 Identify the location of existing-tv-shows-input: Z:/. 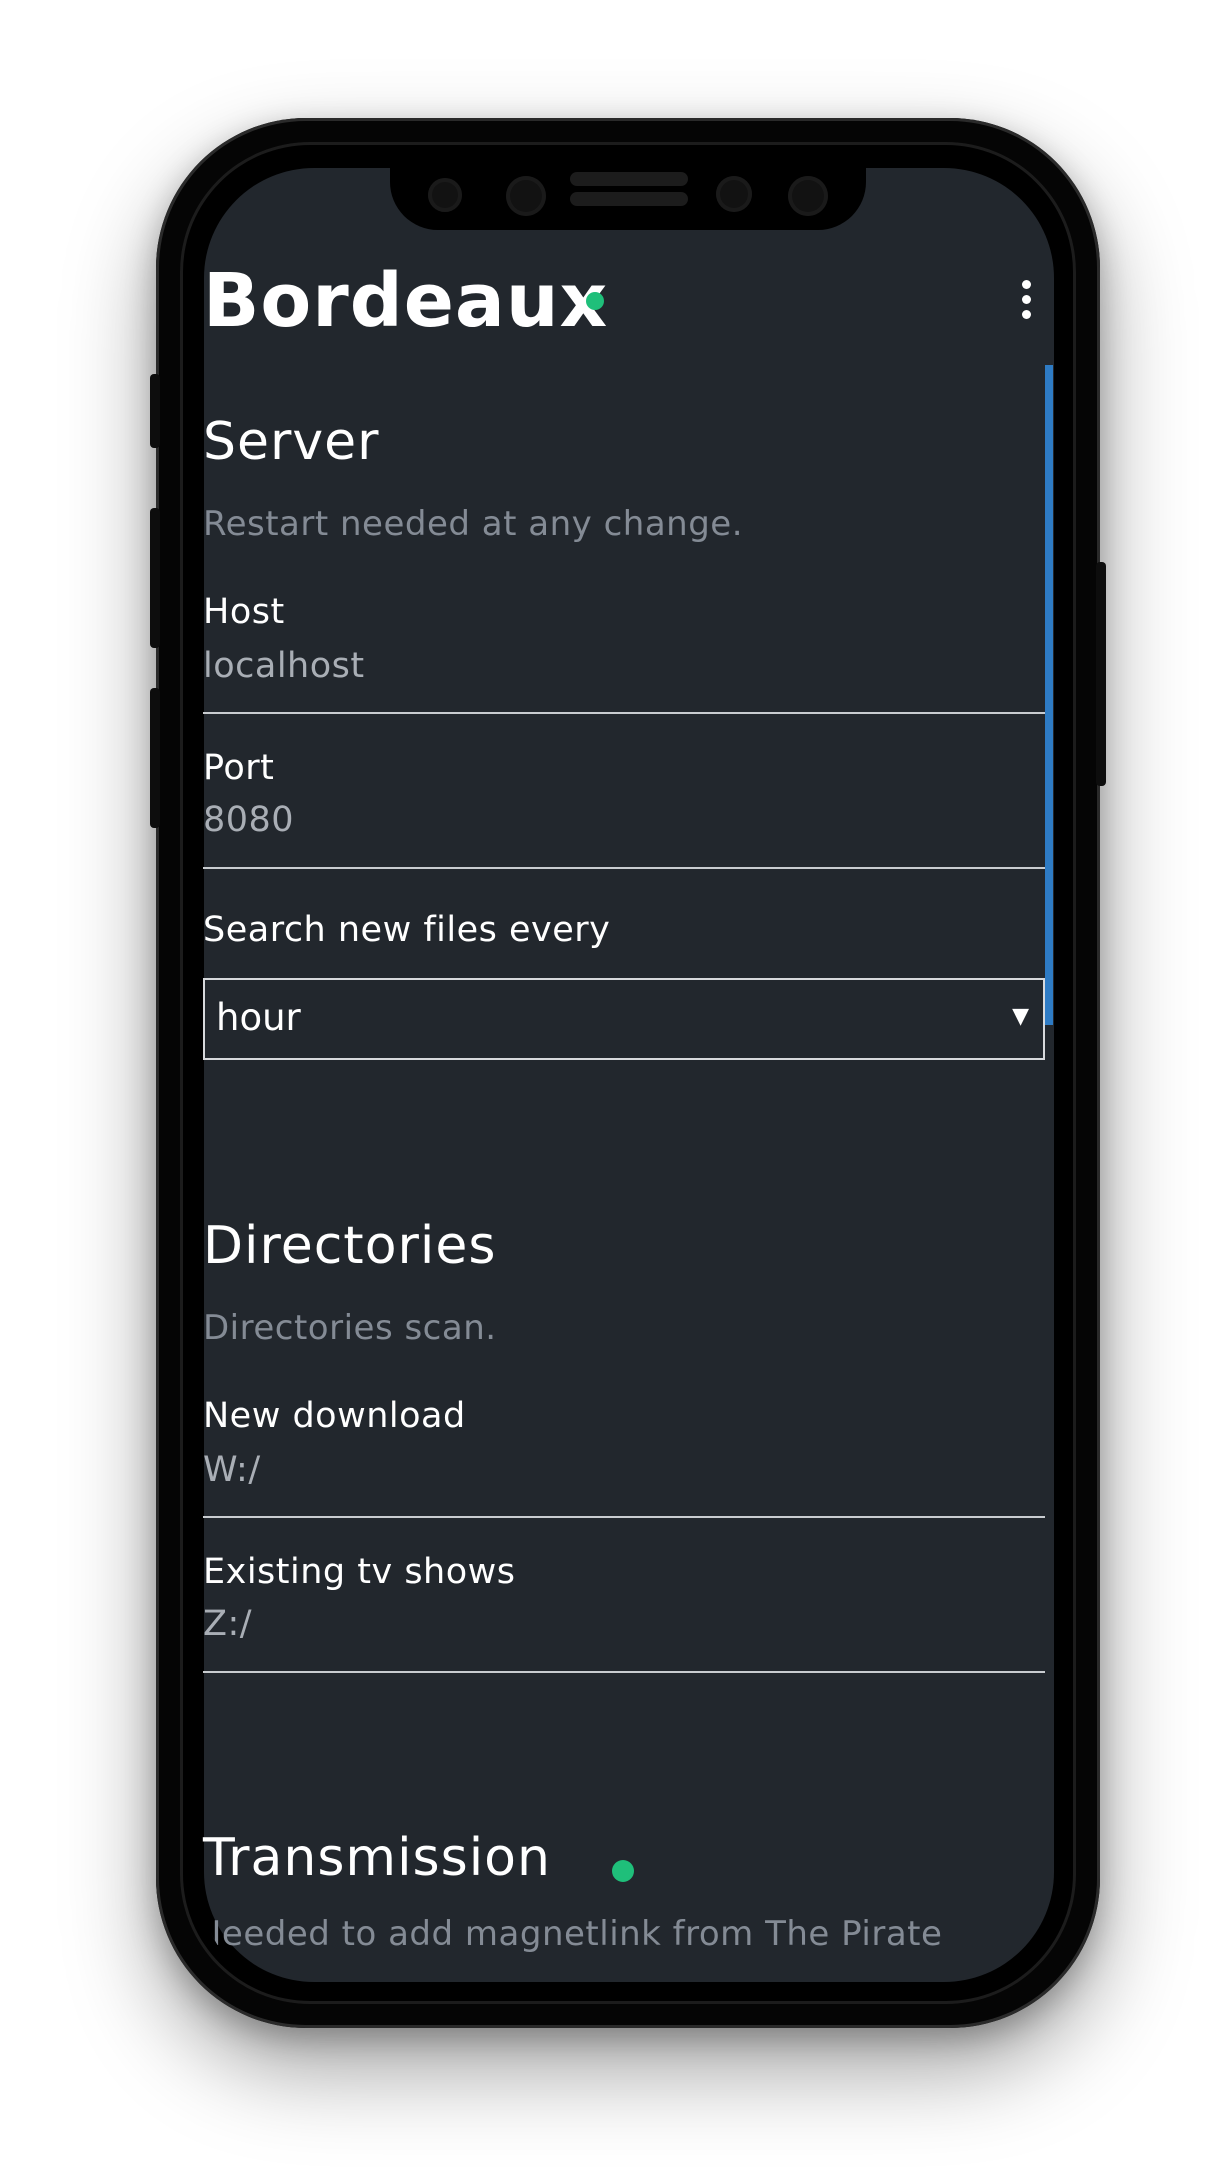
(227, 1624).